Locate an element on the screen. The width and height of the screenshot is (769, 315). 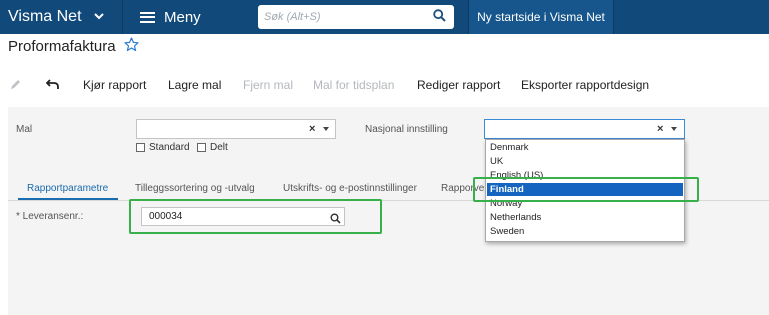
star-favorite-icon is located at coordinates (131, 47).